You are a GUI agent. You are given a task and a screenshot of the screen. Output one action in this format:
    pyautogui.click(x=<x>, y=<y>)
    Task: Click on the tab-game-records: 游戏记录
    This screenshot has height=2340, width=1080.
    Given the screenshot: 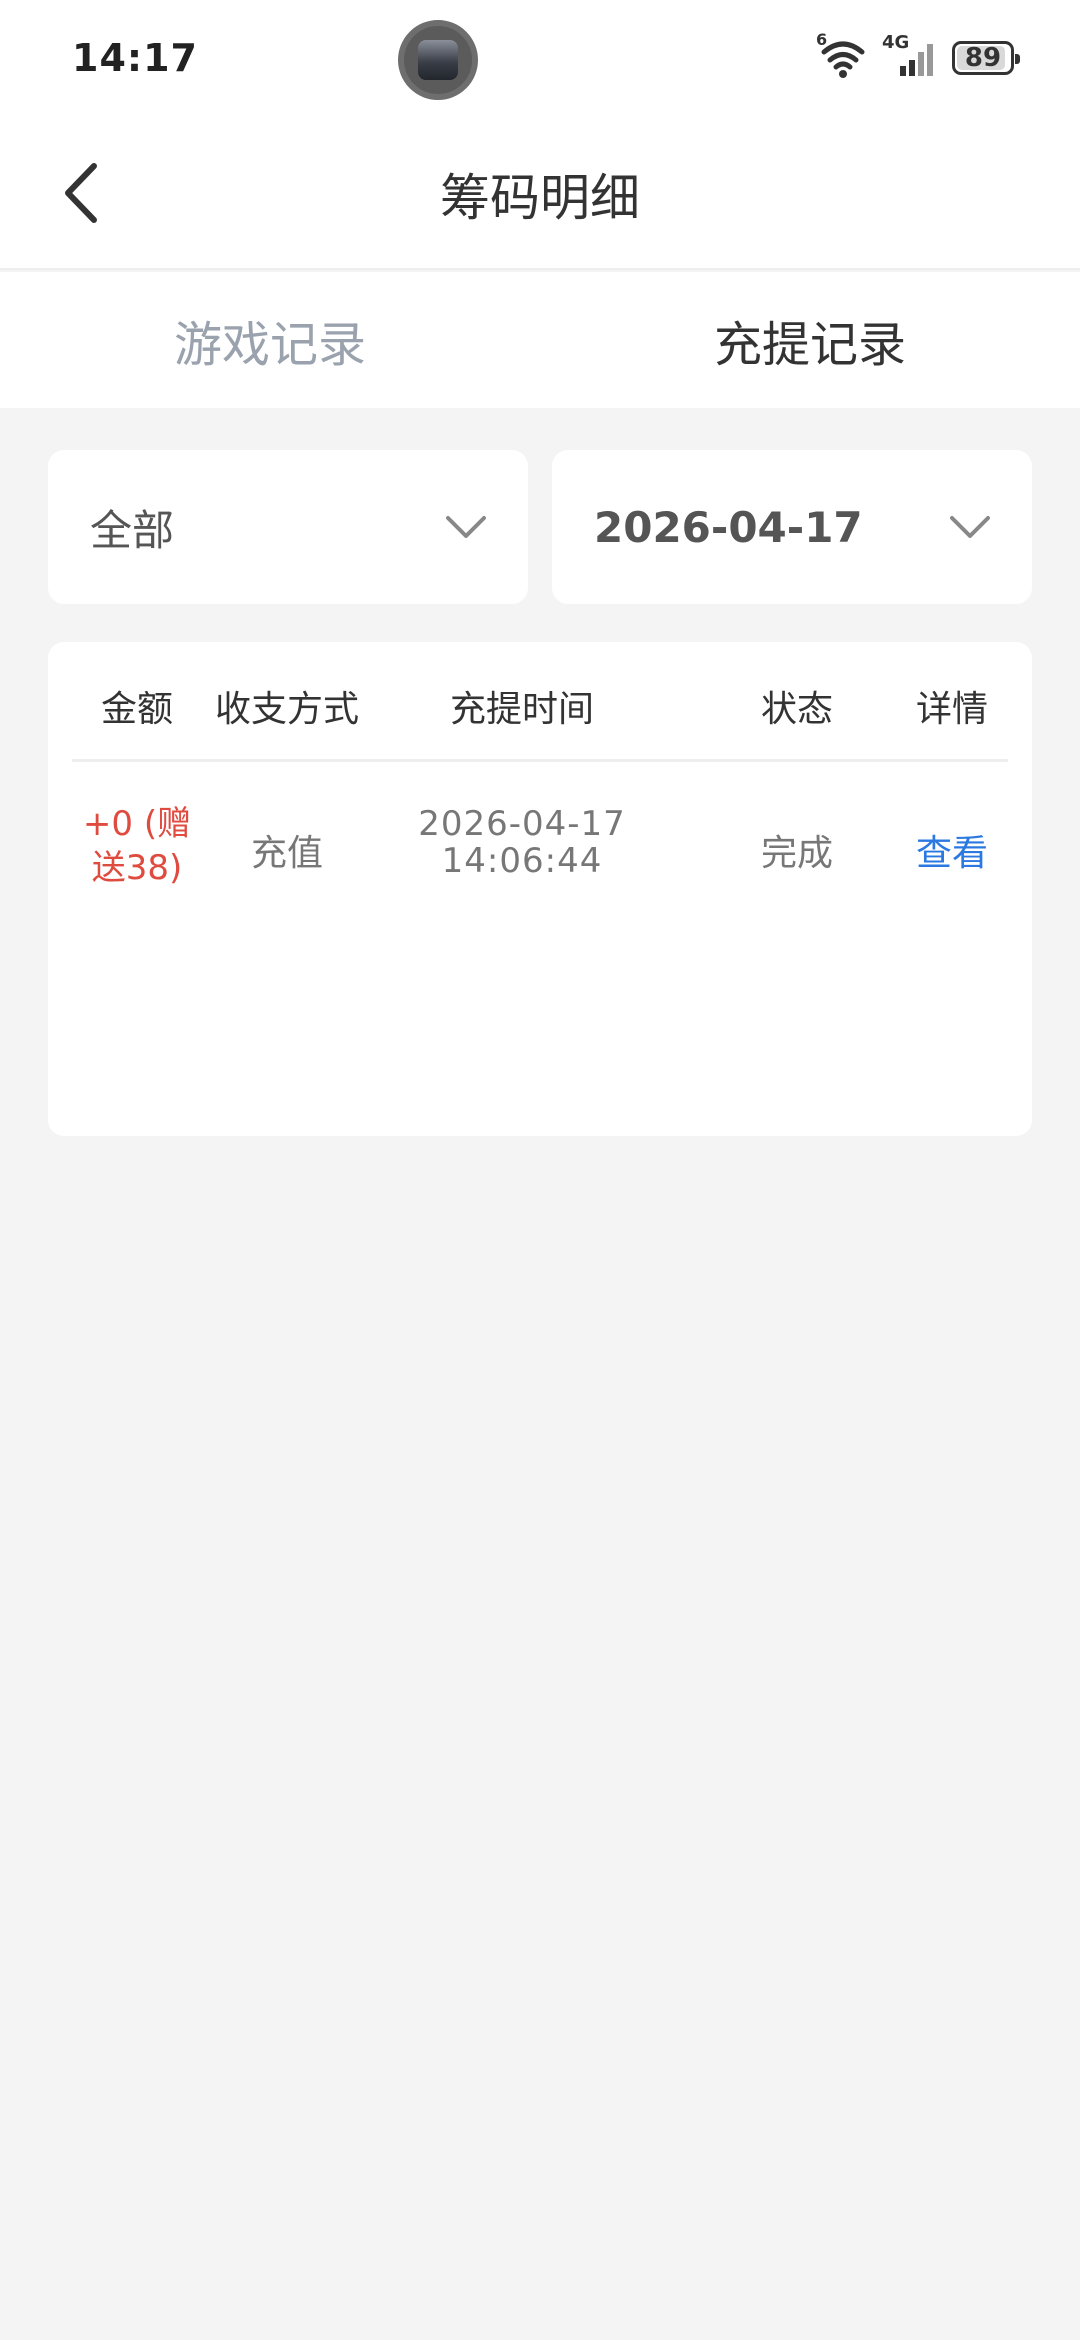 What is the action you would take?
    pyautogui.click(x=270, y=340)
    